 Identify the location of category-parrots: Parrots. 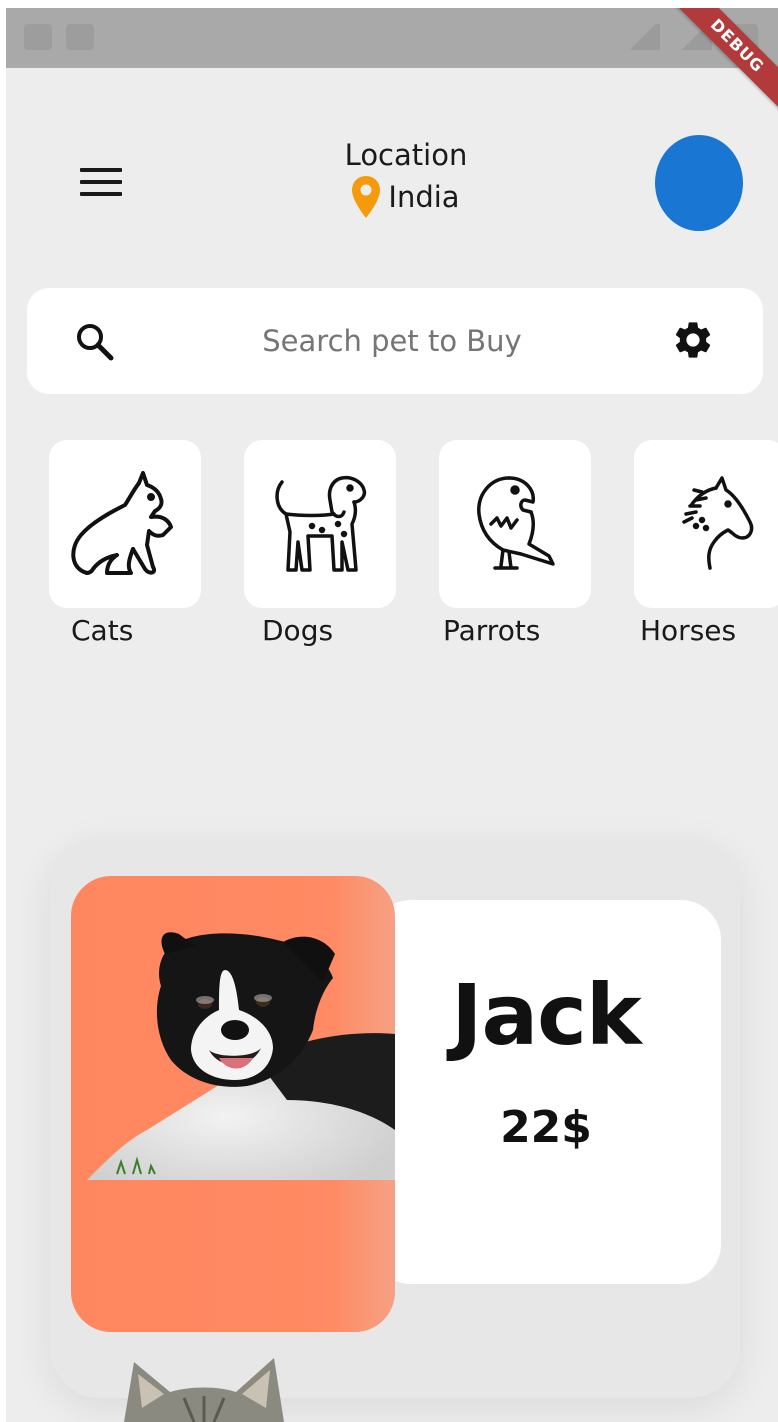
(515, 543).